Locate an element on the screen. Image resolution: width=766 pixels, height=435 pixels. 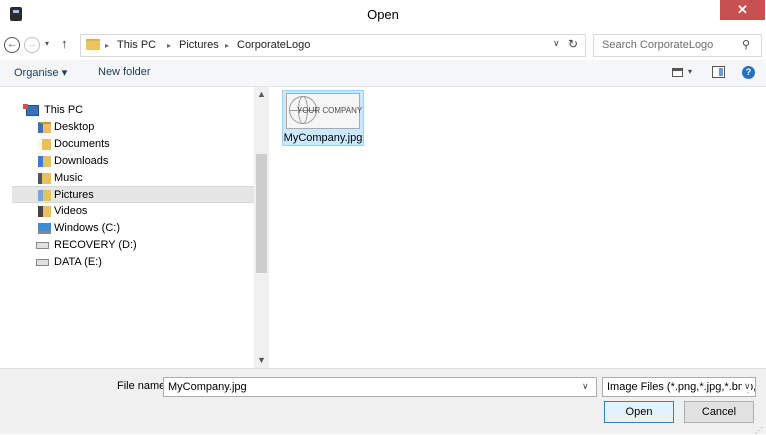
refresh-icon: ↻ is located at coordinates (573, 44).